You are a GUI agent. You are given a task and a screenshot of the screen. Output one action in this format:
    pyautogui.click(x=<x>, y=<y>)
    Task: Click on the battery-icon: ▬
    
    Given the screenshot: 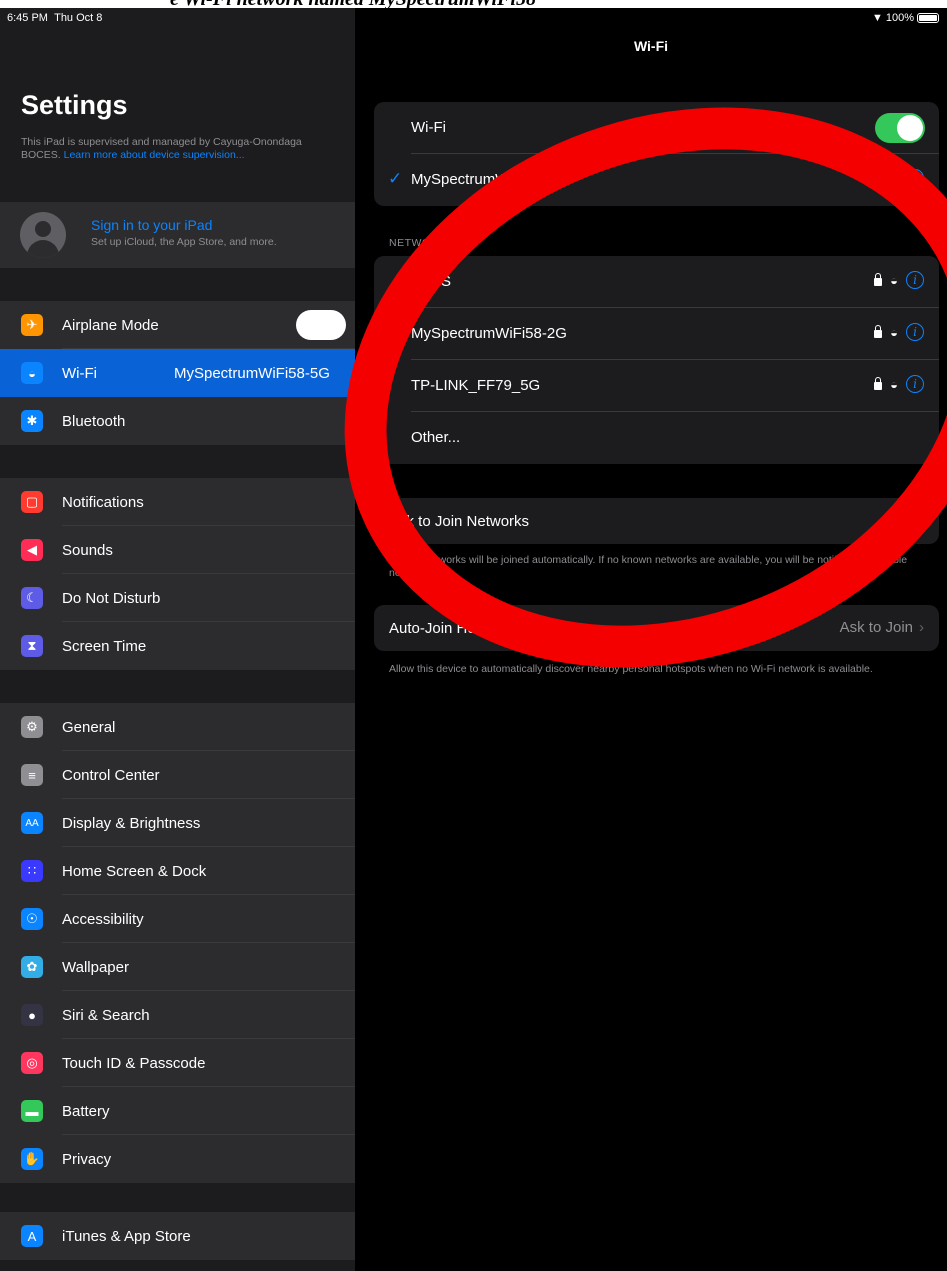 What is the action you would take?
    pyautogui.click(x=32, y=1111)
    